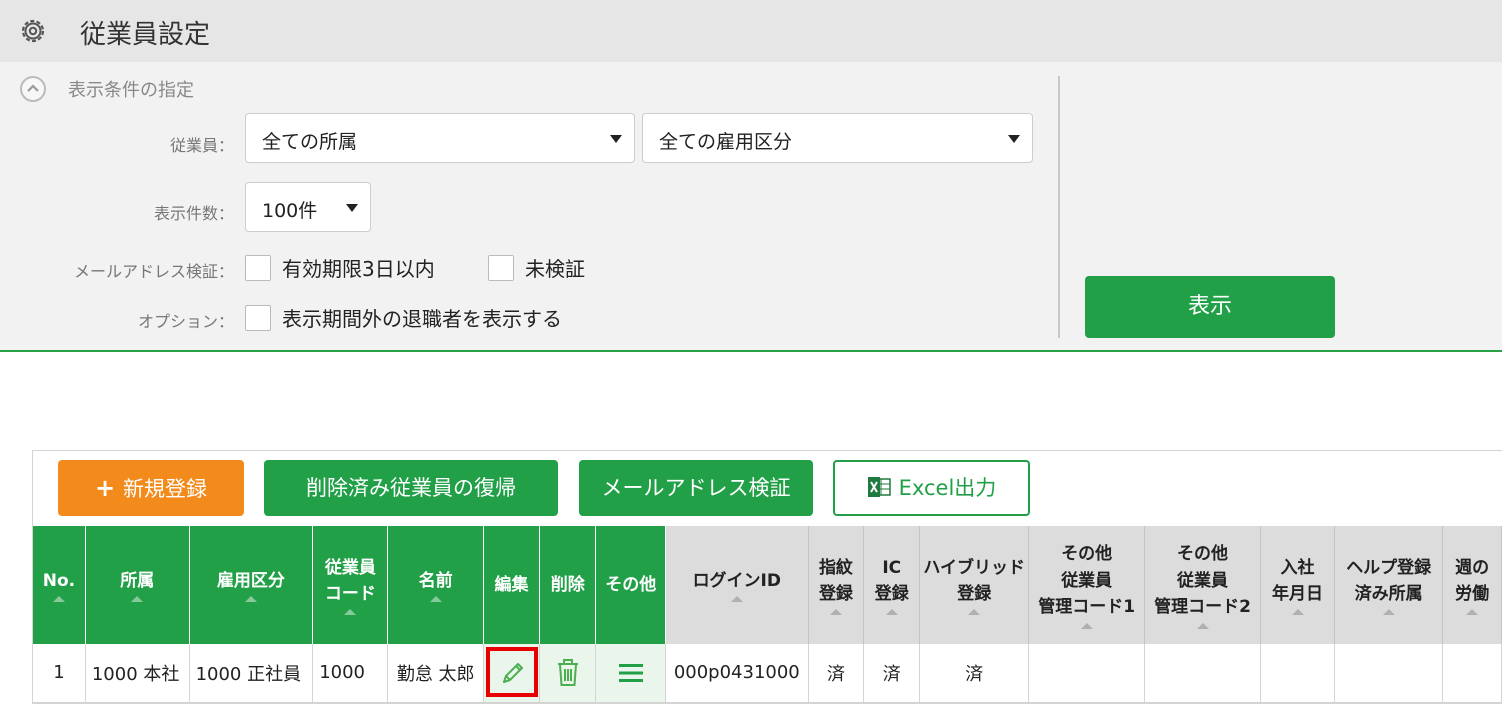 This screenshot has width=1502, height=716. What do you see at coordinates (1298, 673) in the screenshot?
I see `cell-hire-date` at bounding box center [1298, 673].